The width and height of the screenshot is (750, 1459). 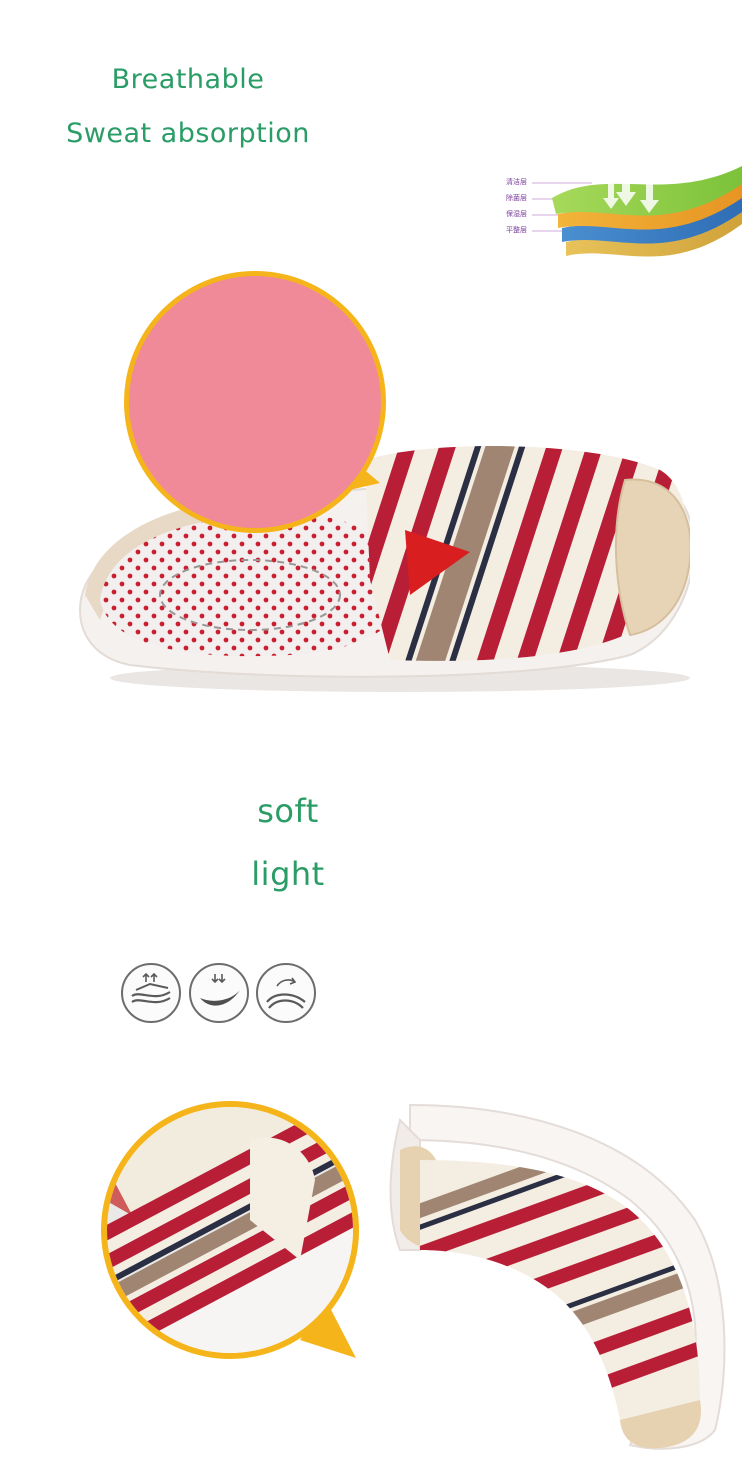 I want to click on breathable-layers-icon, so click(x=151, y=993).